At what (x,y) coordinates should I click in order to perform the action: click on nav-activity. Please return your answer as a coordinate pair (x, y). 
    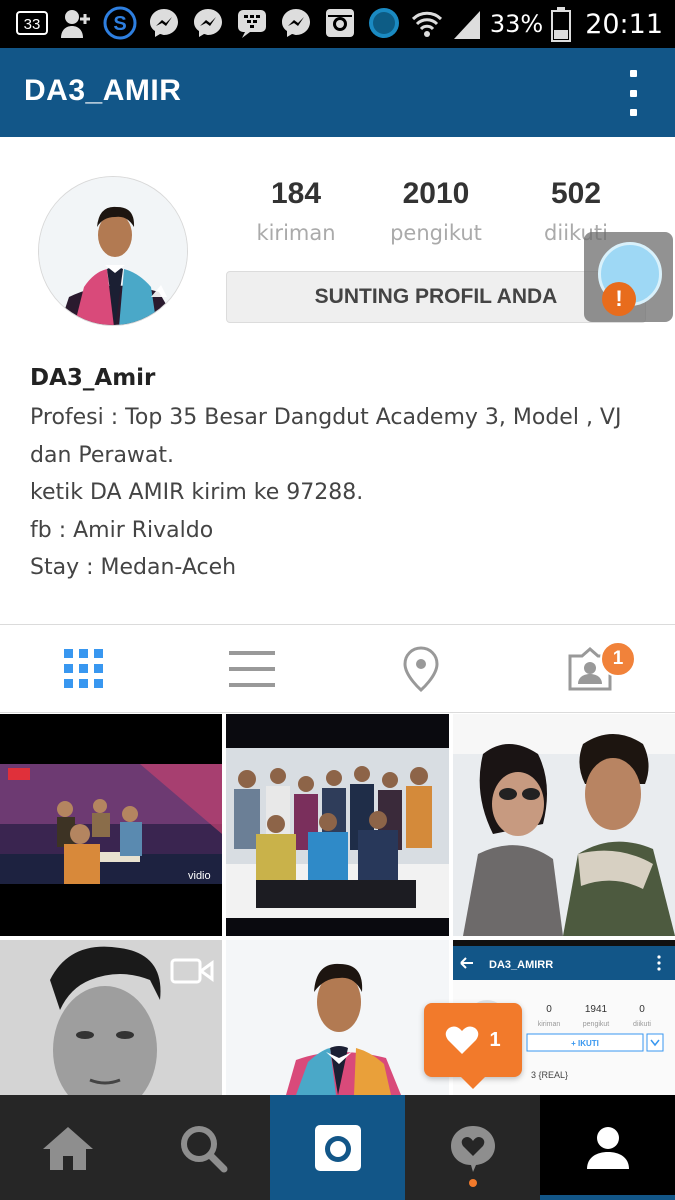
    Looking at the image, I should click on (472, 1147).